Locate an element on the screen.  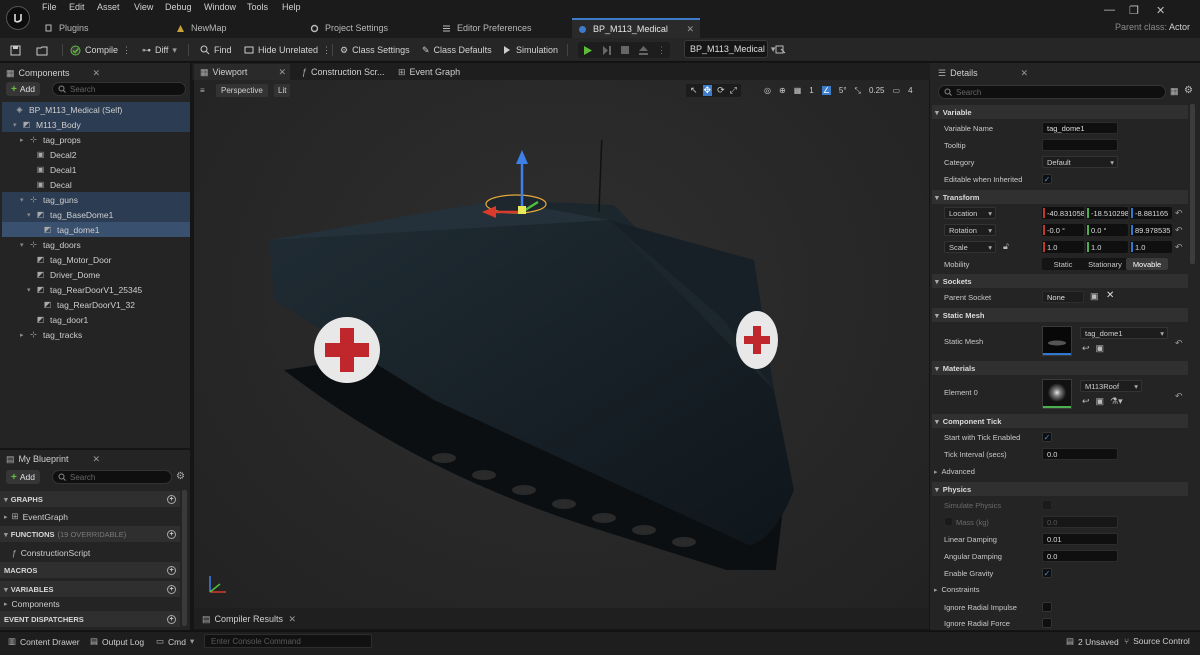
add-variable-icon: + is located at coordinates (171, 589).